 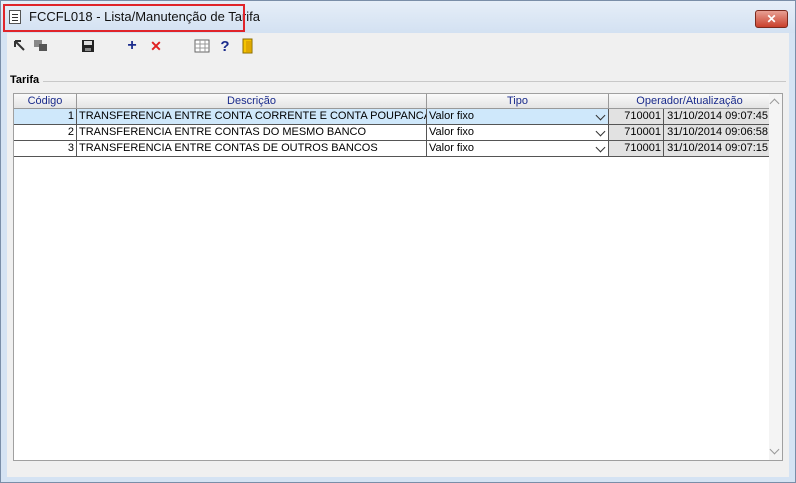 I want to click on group-label-tarifa: Tarifa, so click(x=27, y=80).